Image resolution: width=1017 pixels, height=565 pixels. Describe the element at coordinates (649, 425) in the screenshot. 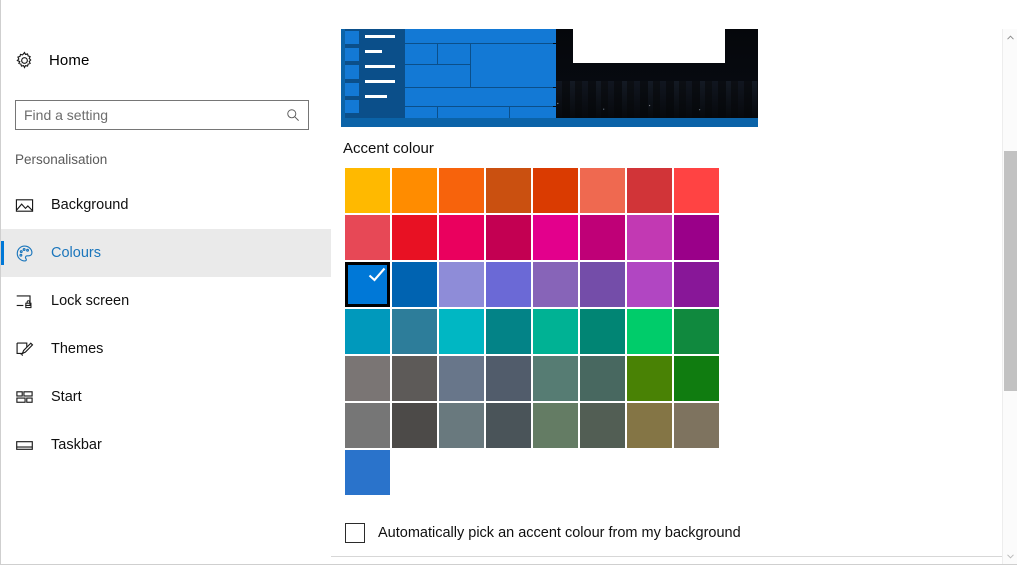

I see `accent-swatch-camouflage-desert` at that location.